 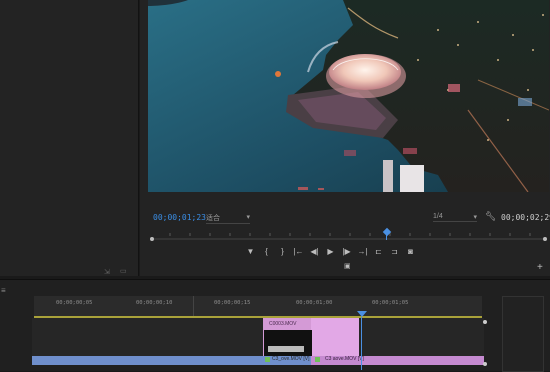 What do you see at coordinates (267, 359) in the screenshot?
I see `fx-badge-icon` at bounding box center [267, 359].